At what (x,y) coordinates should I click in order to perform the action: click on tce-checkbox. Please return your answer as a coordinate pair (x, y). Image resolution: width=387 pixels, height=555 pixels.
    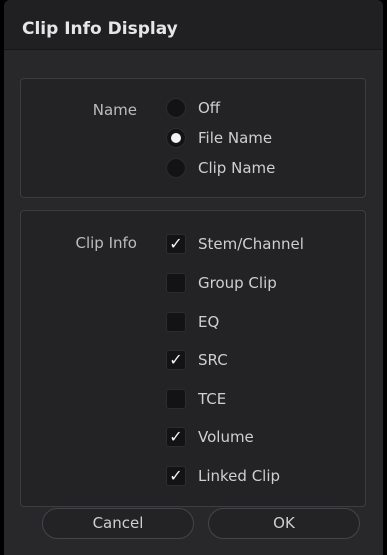
    Looking at the image, I should click on (176, 399).